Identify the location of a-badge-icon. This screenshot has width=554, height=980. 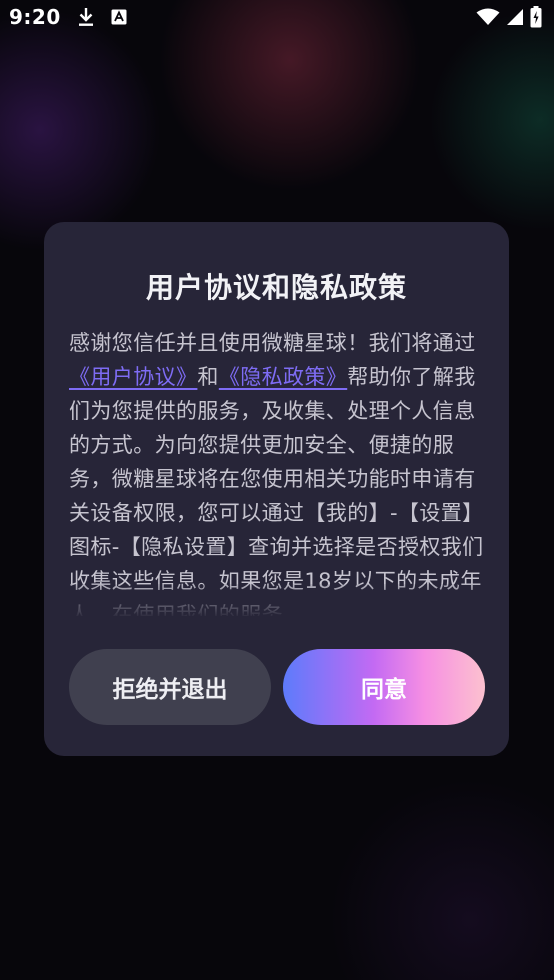
(119, 17).